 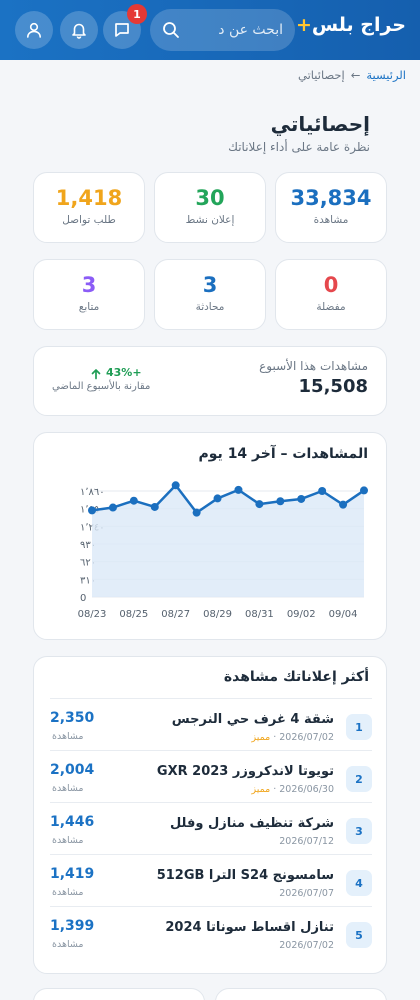 I want to click on ad-views: 1,399, so click(x=72, y=926).